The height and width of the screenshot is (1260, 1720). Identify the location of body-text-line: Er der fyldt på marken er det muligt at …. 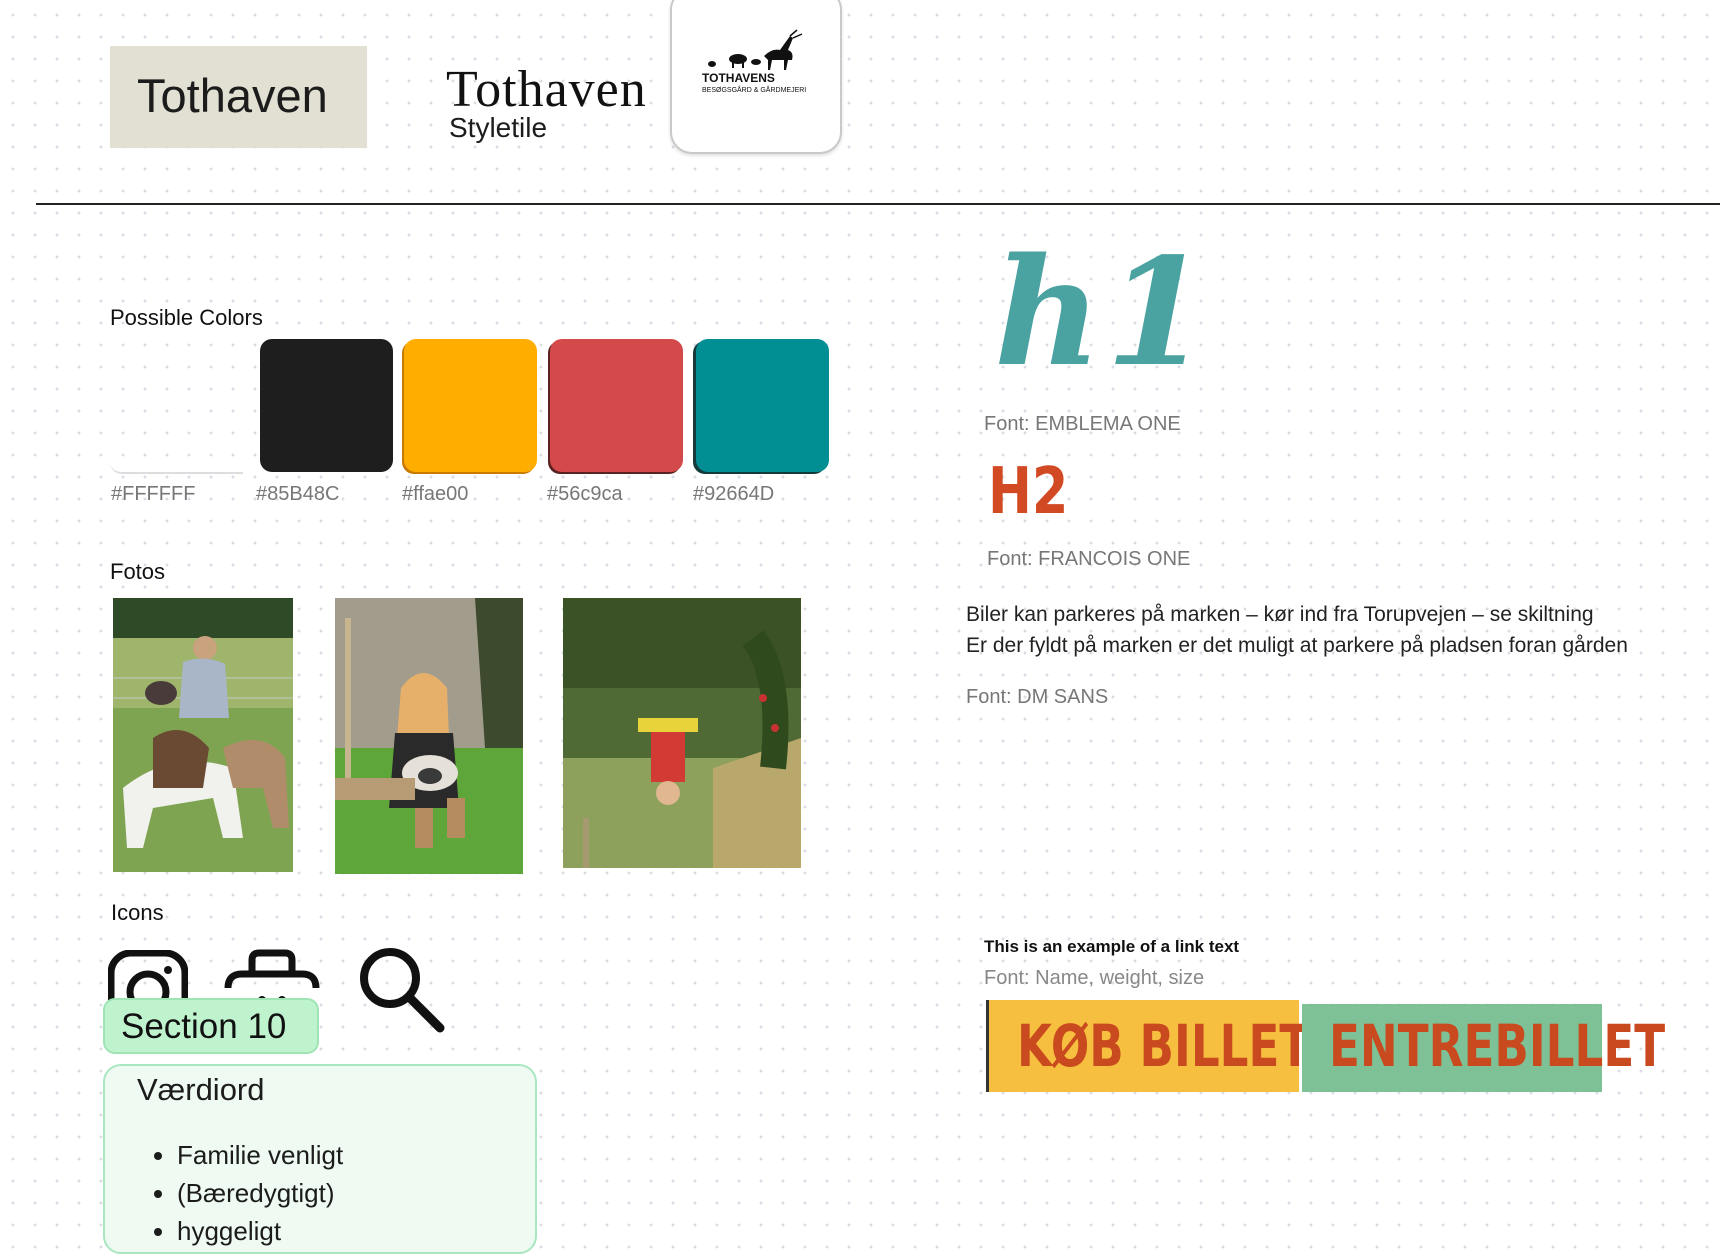
(1297, 645).